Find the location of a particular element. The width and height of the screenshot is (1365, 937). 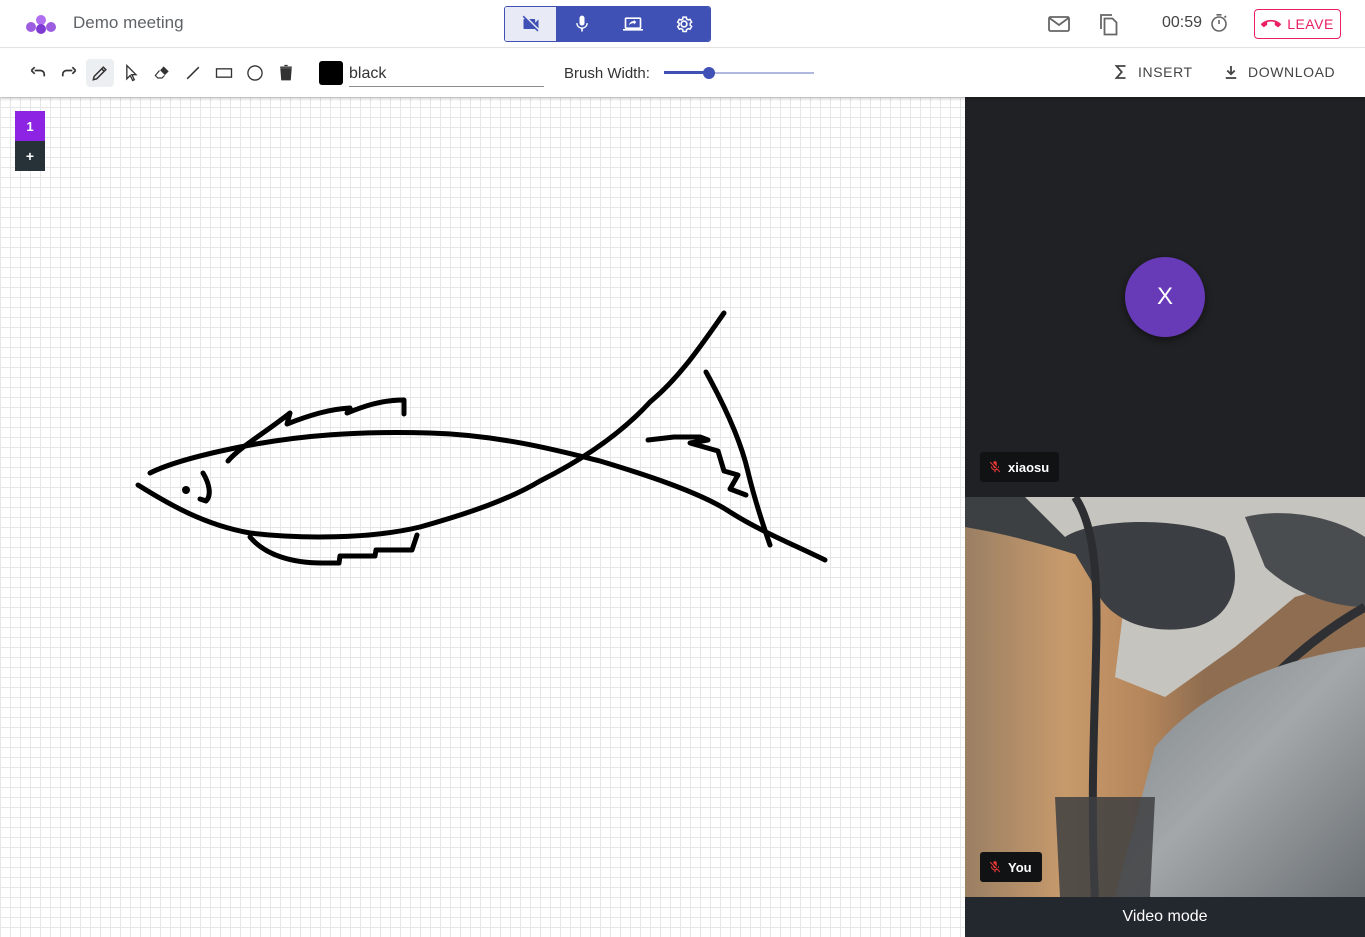

rectangle-icon is located at coordinates (224, 73).